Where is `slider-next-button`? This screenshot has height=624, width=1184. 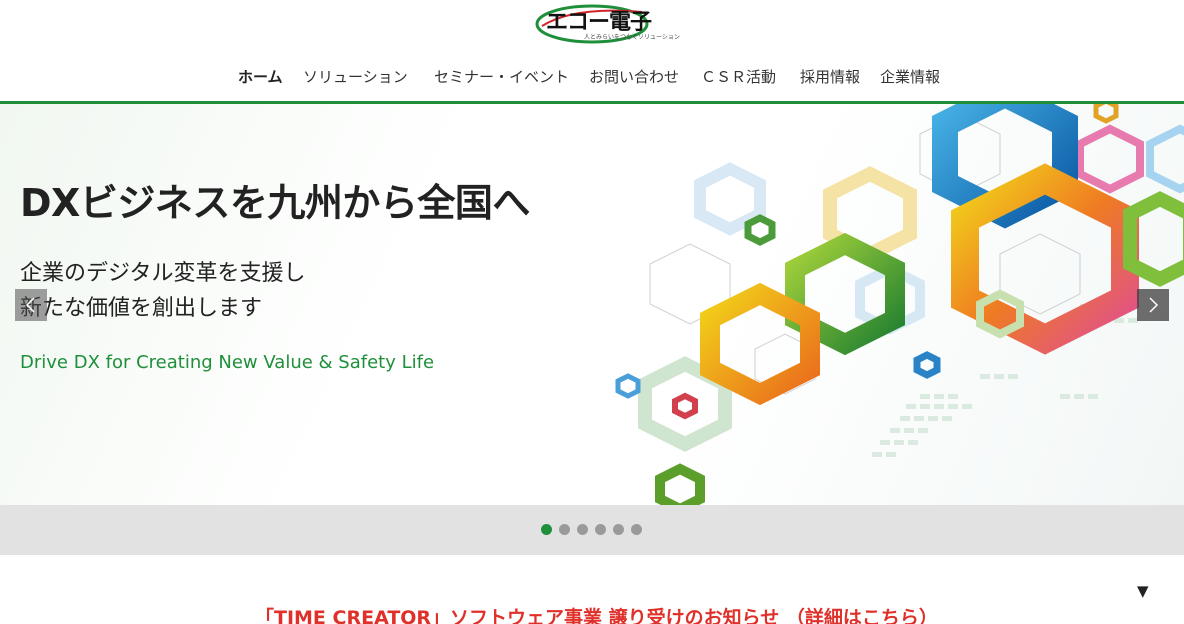
slider-next-button is located at coordinates (1153, 305).